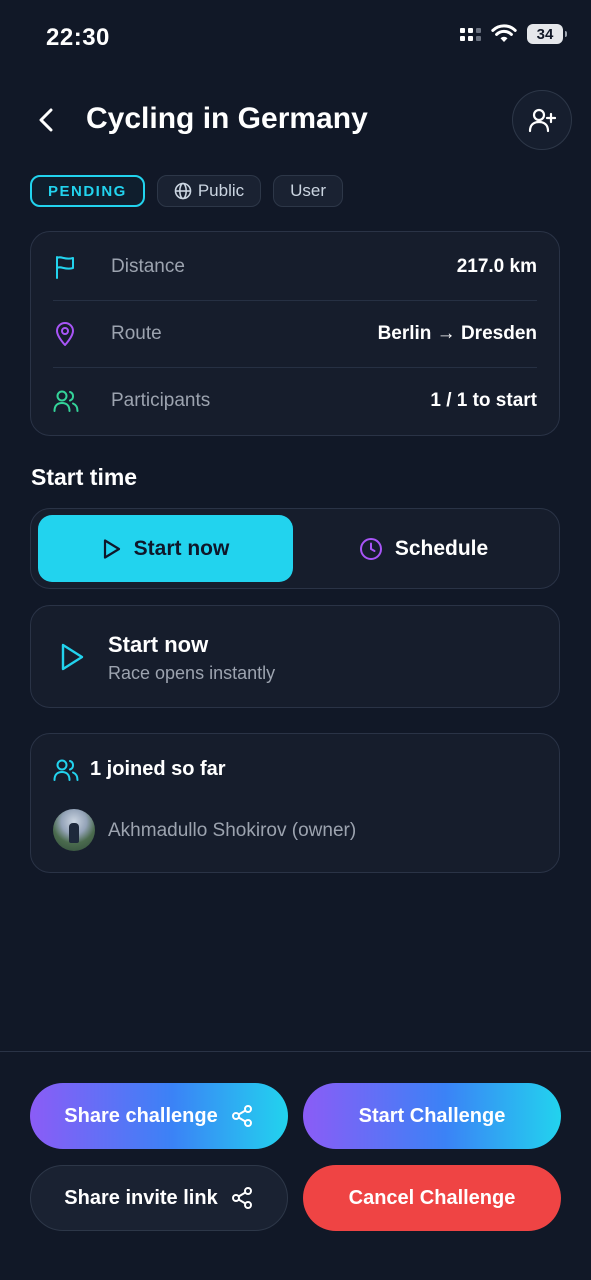 Image resolution: width=591 pixels, height=1280 pixels. I want to click on invite-user-button, so click(542, 120).